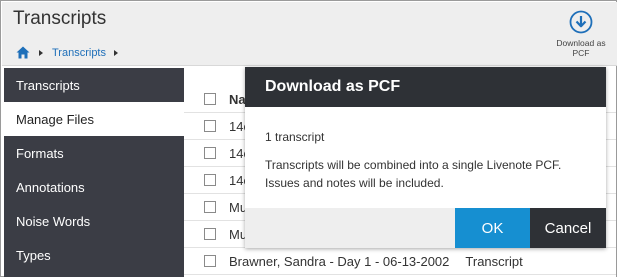 Image resolution: width=617 pixels, height=277 pixels. I want to click on dialog-count-text: 1 transcript, so click(295, 137).